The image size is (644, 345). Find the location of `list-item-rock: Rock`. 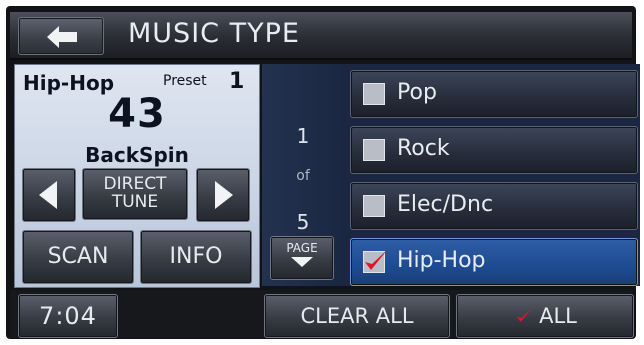

list-item-rock: Rock is located at coordinates (494, 150).